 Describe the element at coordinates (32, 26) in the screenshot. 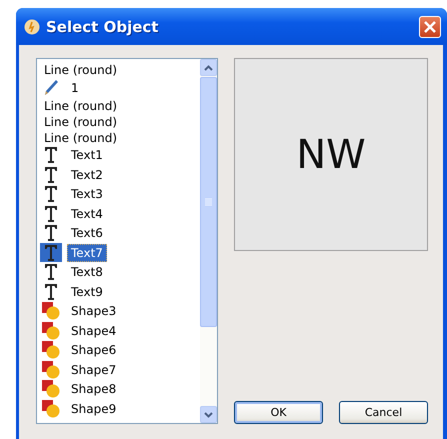

I see `app-icon` at that location.